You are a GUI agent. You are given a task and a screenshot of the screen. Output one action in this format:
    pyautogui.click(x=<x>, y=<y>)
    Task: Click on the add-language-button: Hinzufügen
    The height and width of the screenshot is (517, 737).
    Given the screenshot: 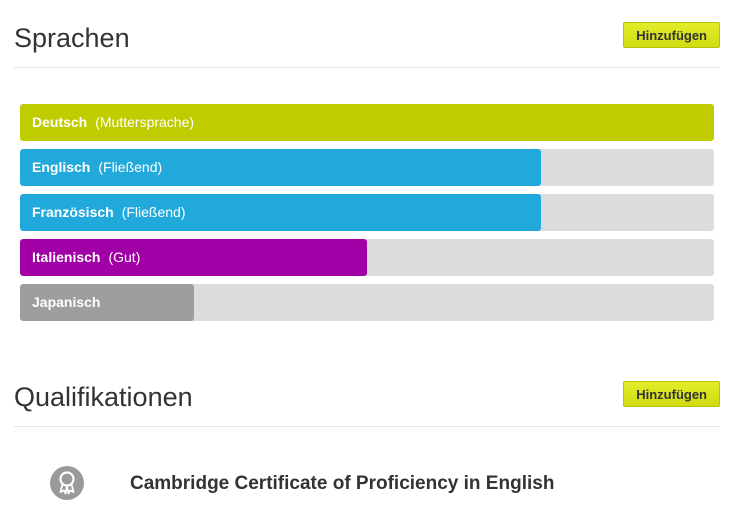 What is the action you would take?
    pyautogui.click(x=671, y=35)
    